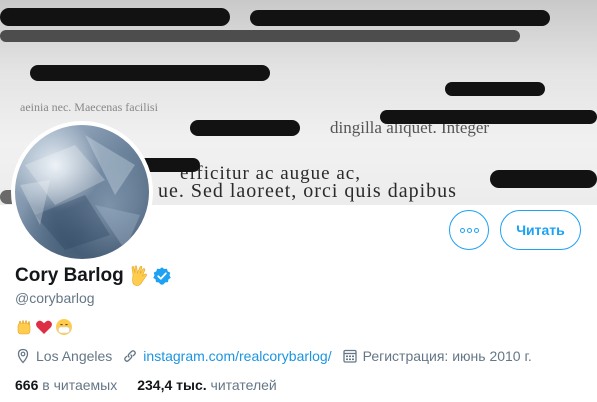 This screenshot has width=597, height=402. Describe the element at coordinates (89, 107) in the screenshot. I see `banner-faded-text-2: aeinia nec. Maecenas facilisi` at that location.